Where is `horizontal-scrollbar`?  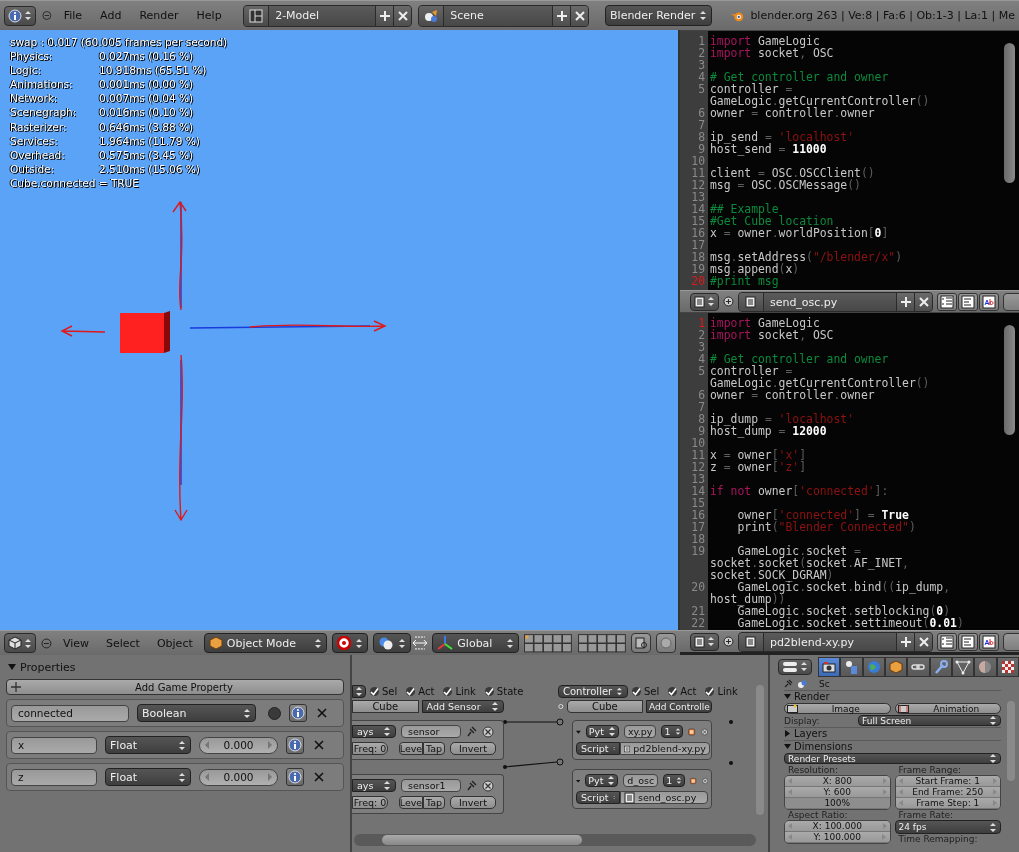
horizontal-scrollbar is located at coordinates (555, 840).